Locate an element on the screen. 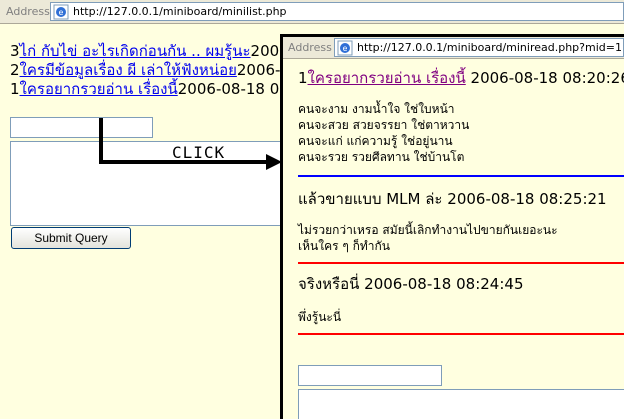  svg-text: e is located at coordinates (345, 48).